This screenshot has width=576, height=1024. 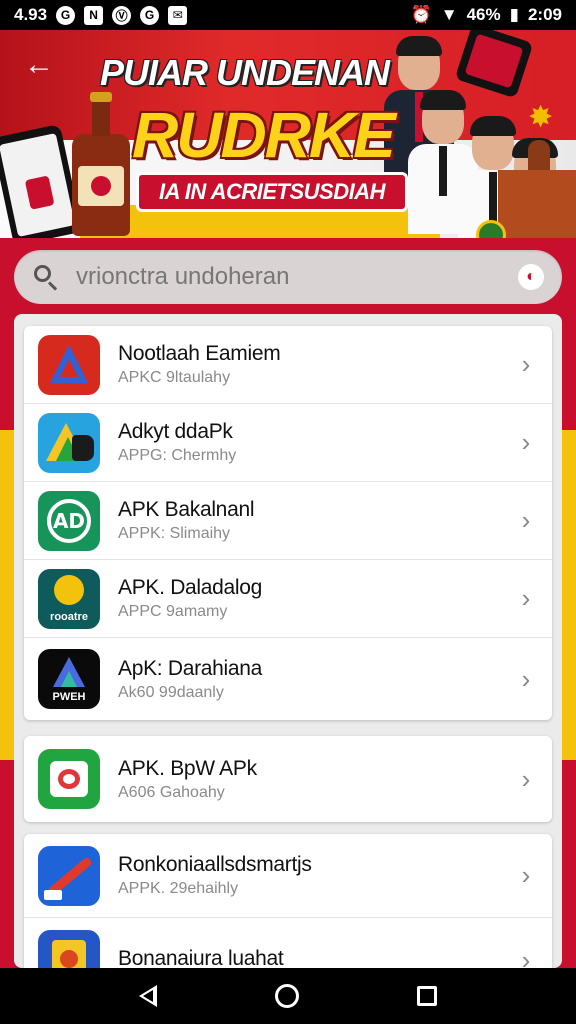 I want to click on back-arrow-icon: ←, so click(x=41, y=67).